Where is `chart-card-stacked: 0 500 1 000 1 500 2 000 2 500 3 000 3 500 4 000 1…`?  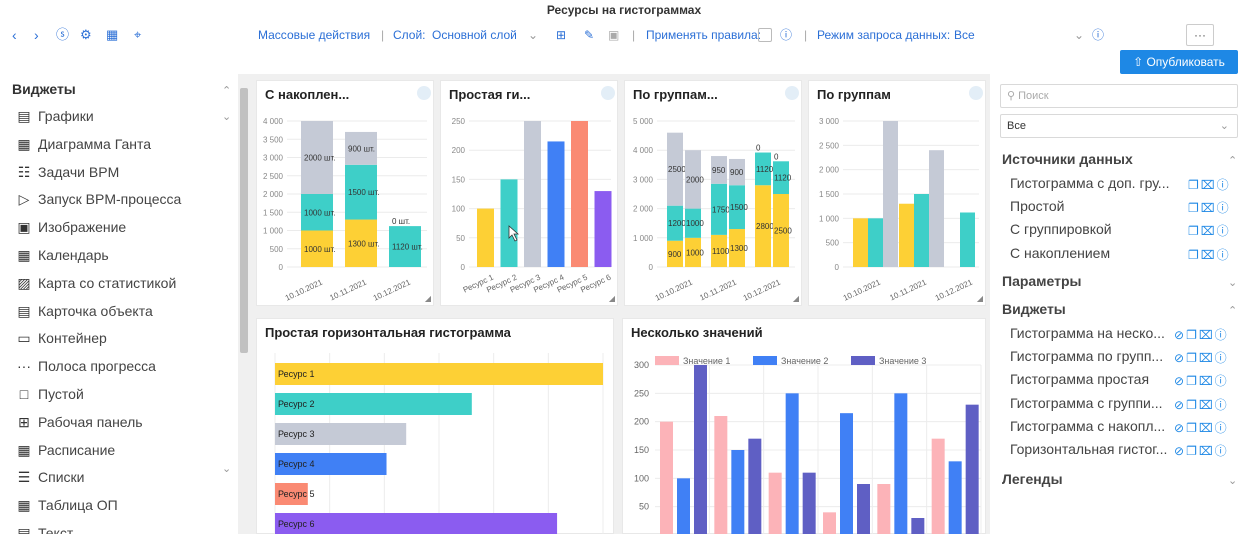 chart-card-stacked: 0 500 1 000 1 500 2 000 2 500 3 000 3 500 4 000 1… is located at coordinates (345, 193).